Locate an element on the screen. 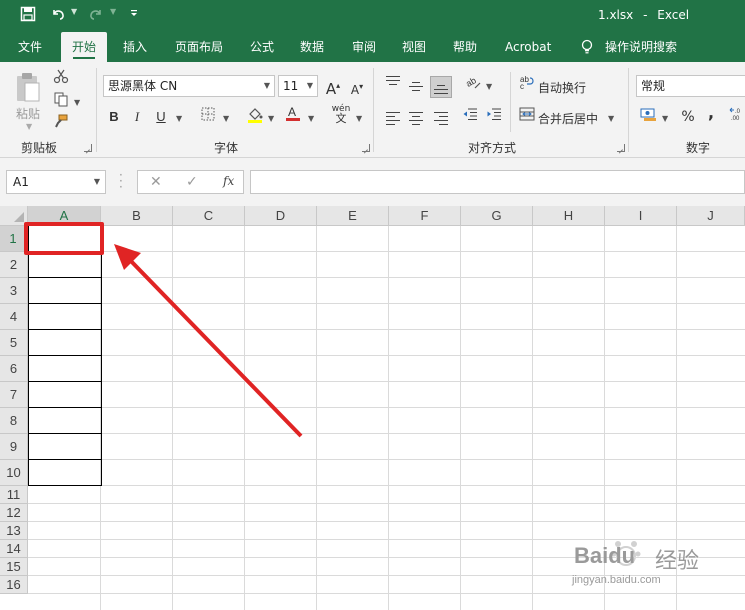 The image size is (745, 610). tab-help: 帮助 is located at coordinates (465, 47).